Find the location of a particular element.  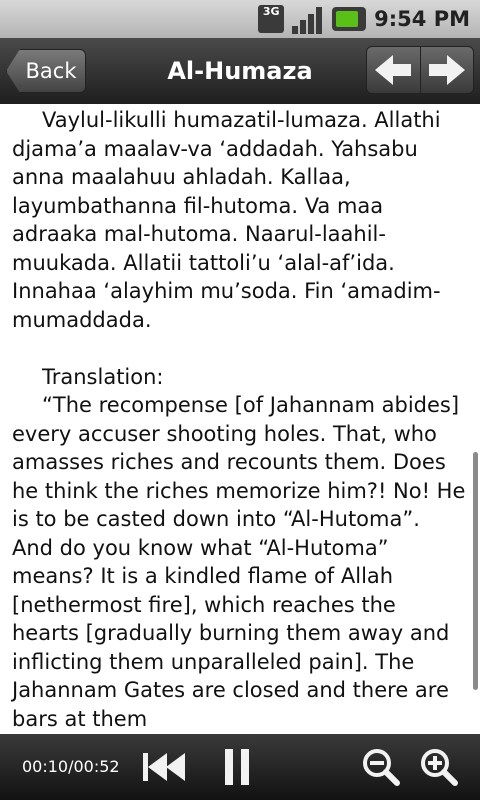

next-button is located at coordinates (446, 70).